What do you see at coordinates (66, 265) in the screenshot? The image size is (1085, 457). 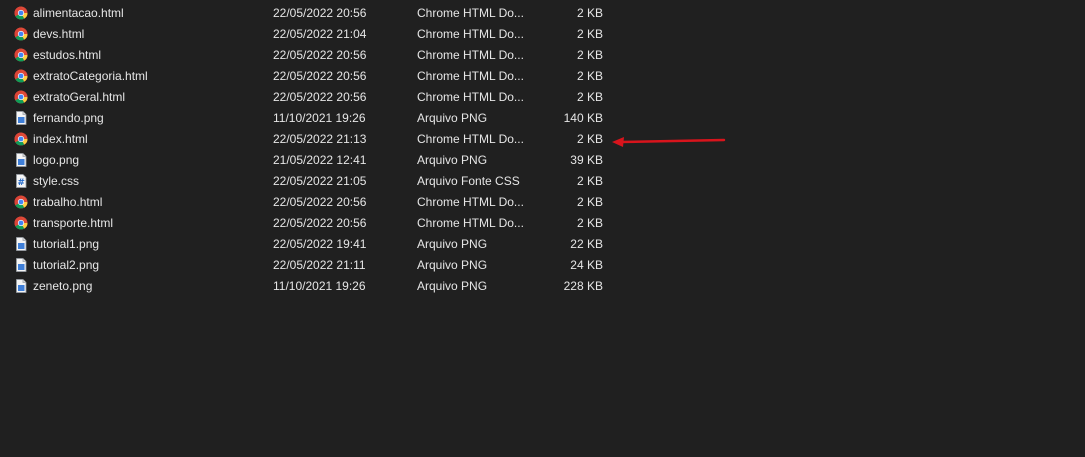 I see `file-name: tutorial2.png` at bounding box center [66, 265].